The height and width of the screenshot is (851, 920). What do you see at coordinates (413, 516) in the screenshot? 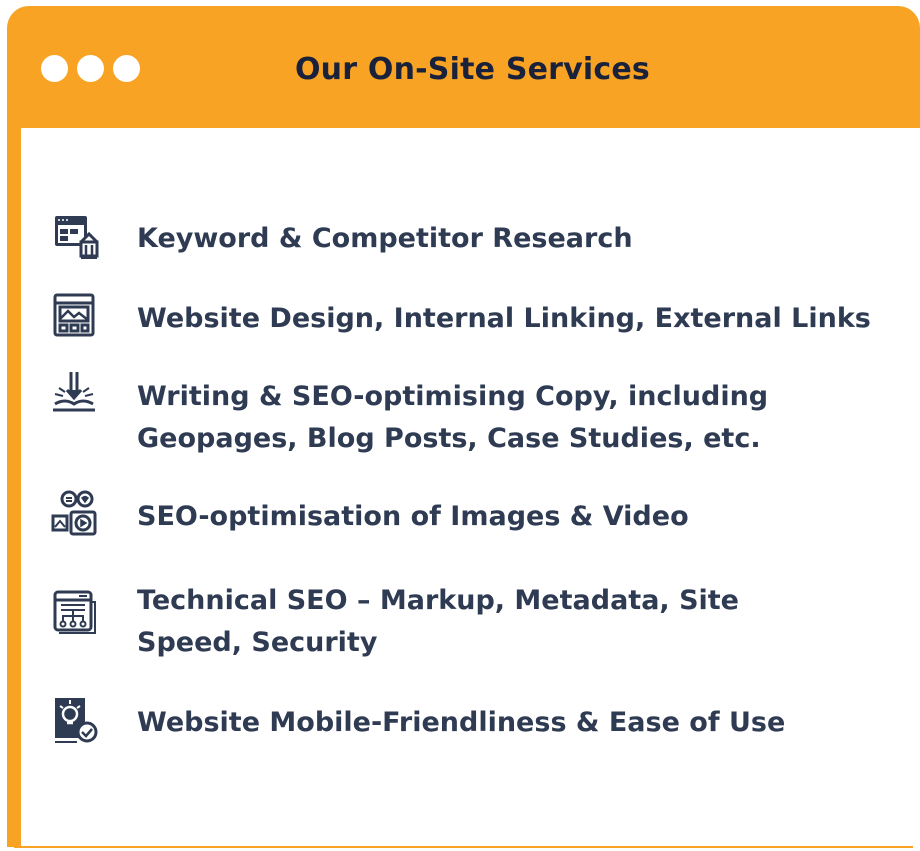
I see `service-item-images-video: SEO-optimisation of Images & Video` at bounding box center [413, 516].